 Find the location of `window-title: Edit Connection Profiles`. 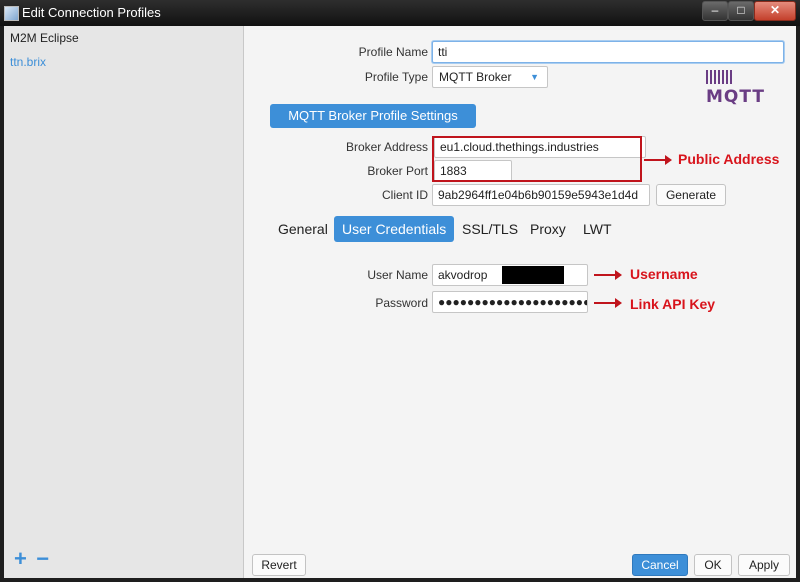

window-title: Edit Connection Profiles is located at coordinates (91, 12).